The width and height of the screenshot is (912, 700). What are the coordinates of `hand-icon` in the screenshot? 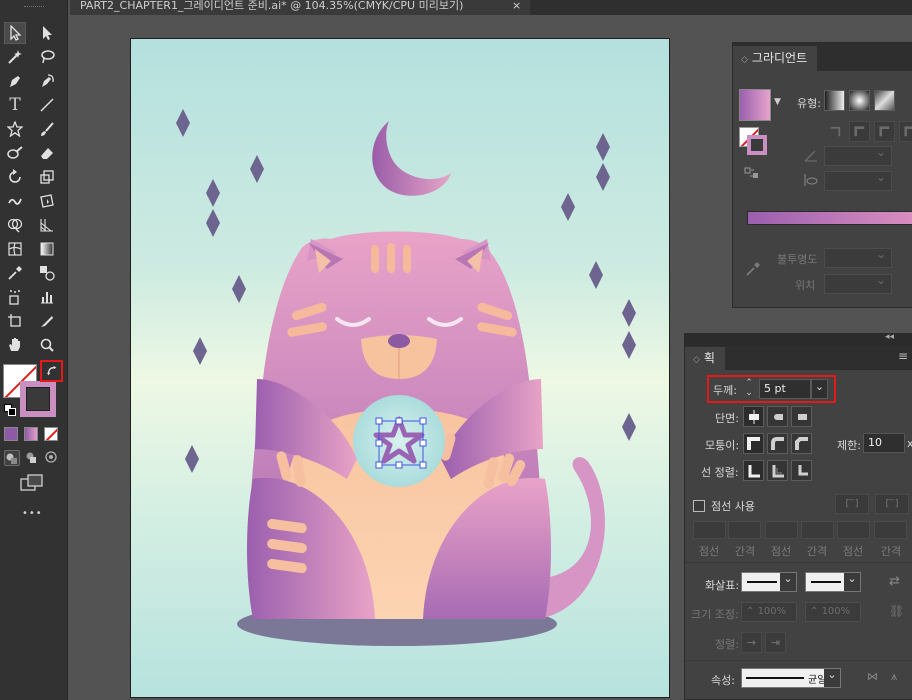 It's located at (15, 345).